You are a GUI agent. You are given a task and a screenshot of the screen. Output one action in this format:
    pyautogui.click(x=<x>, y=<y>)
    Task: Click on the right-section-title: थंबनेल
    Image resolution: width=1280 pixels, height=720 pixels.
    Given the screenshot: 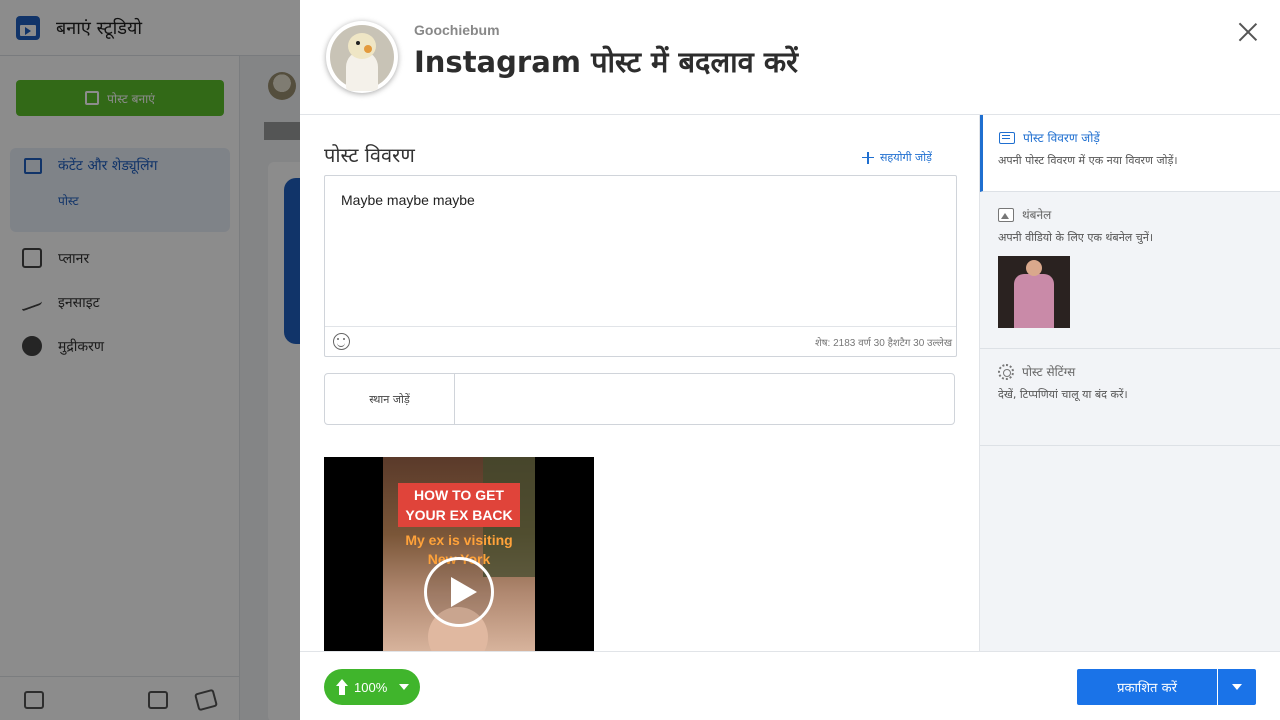 What is the action you would take?
    pyautogui.click(x=1037, y=215)
    